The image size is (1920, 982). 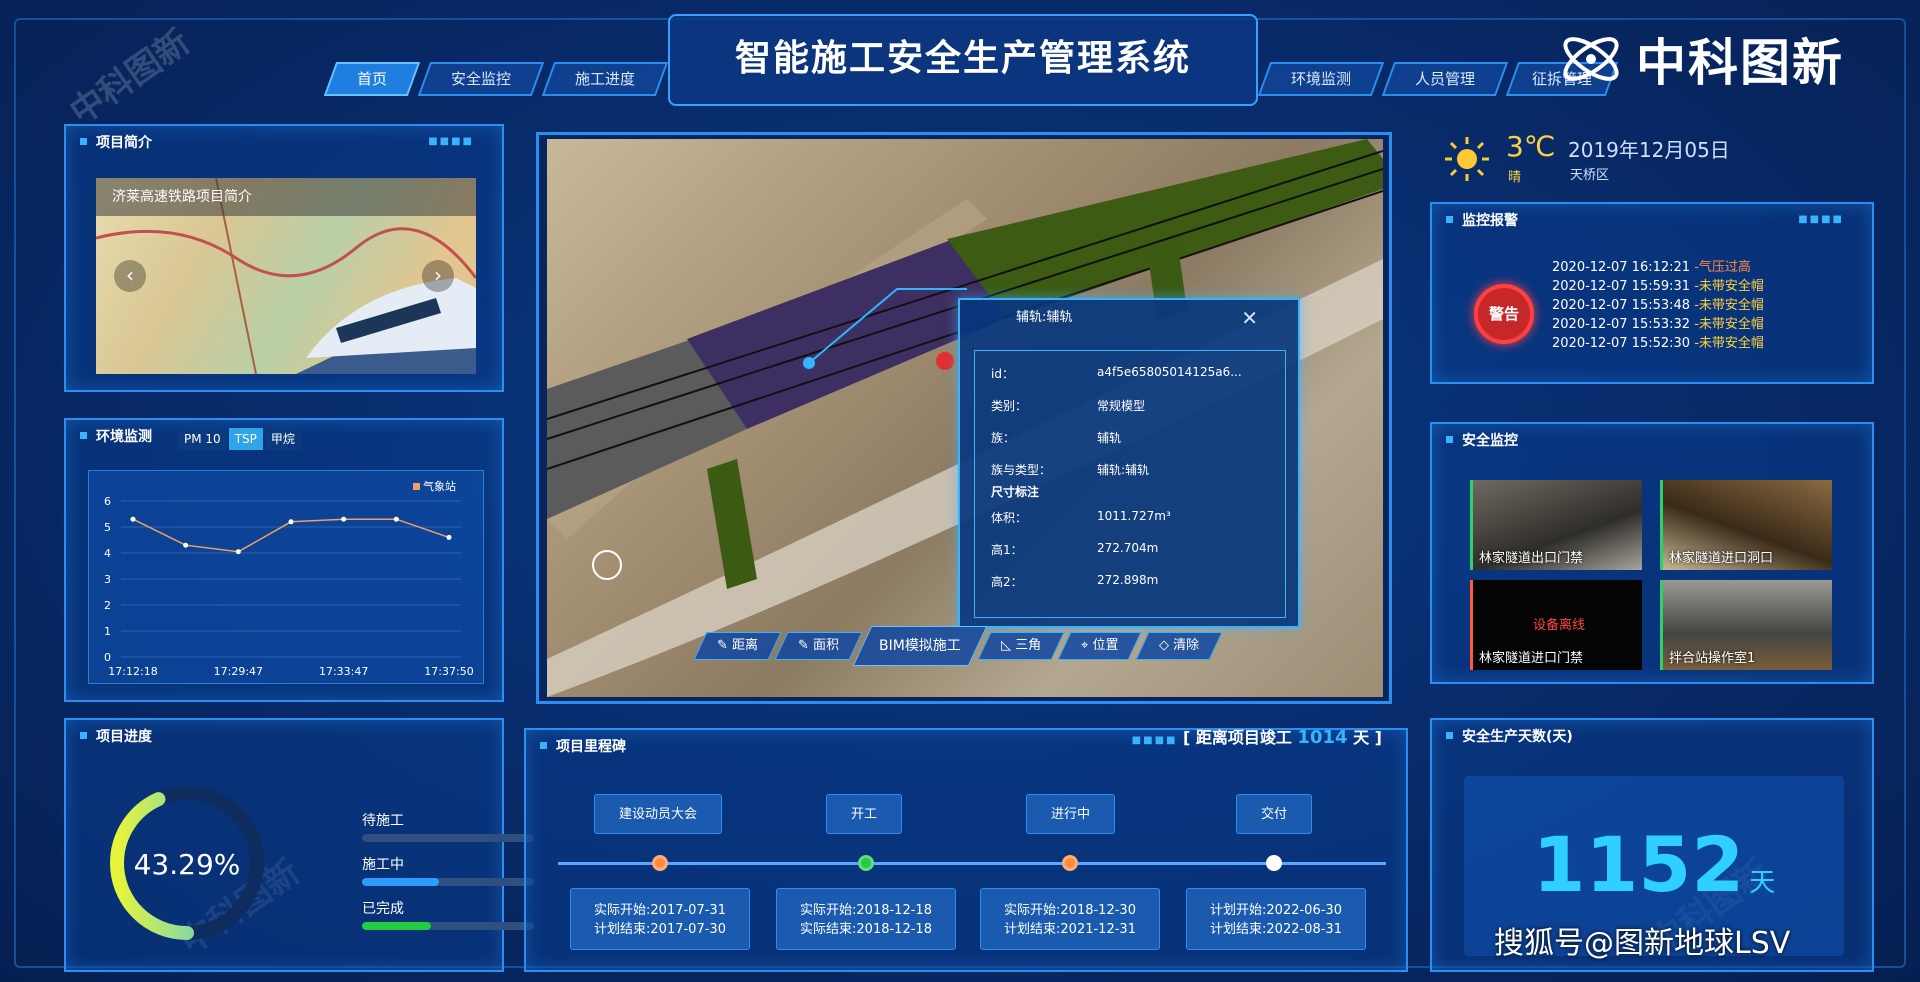 What do you see at coordinates (818, 646) in the screenshot?
I see `tool-area-button: ✎ 面积` at bounding box center [818, 646].